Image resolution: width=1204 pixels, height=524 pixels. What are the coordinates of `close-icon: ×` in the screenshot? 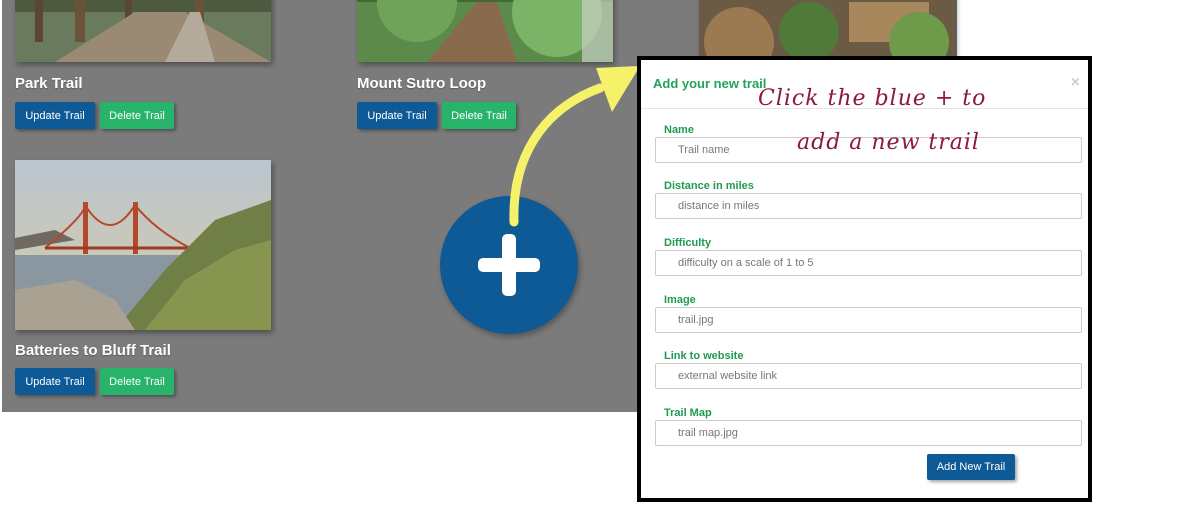 It's located at (1075, 83).